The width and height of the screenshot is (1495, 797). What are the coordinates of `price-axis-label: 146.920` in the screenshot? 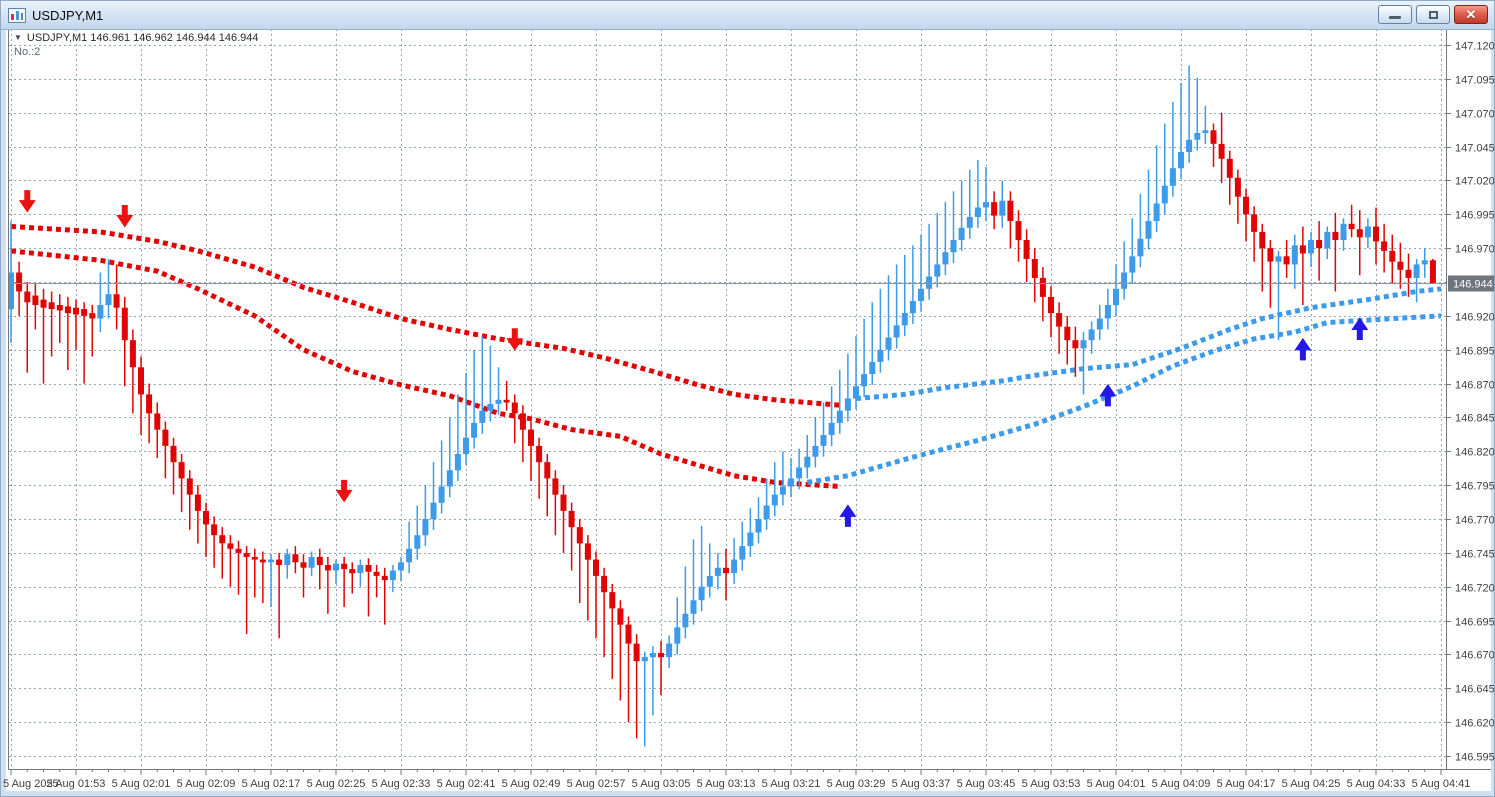 It's located at (1475, 318).